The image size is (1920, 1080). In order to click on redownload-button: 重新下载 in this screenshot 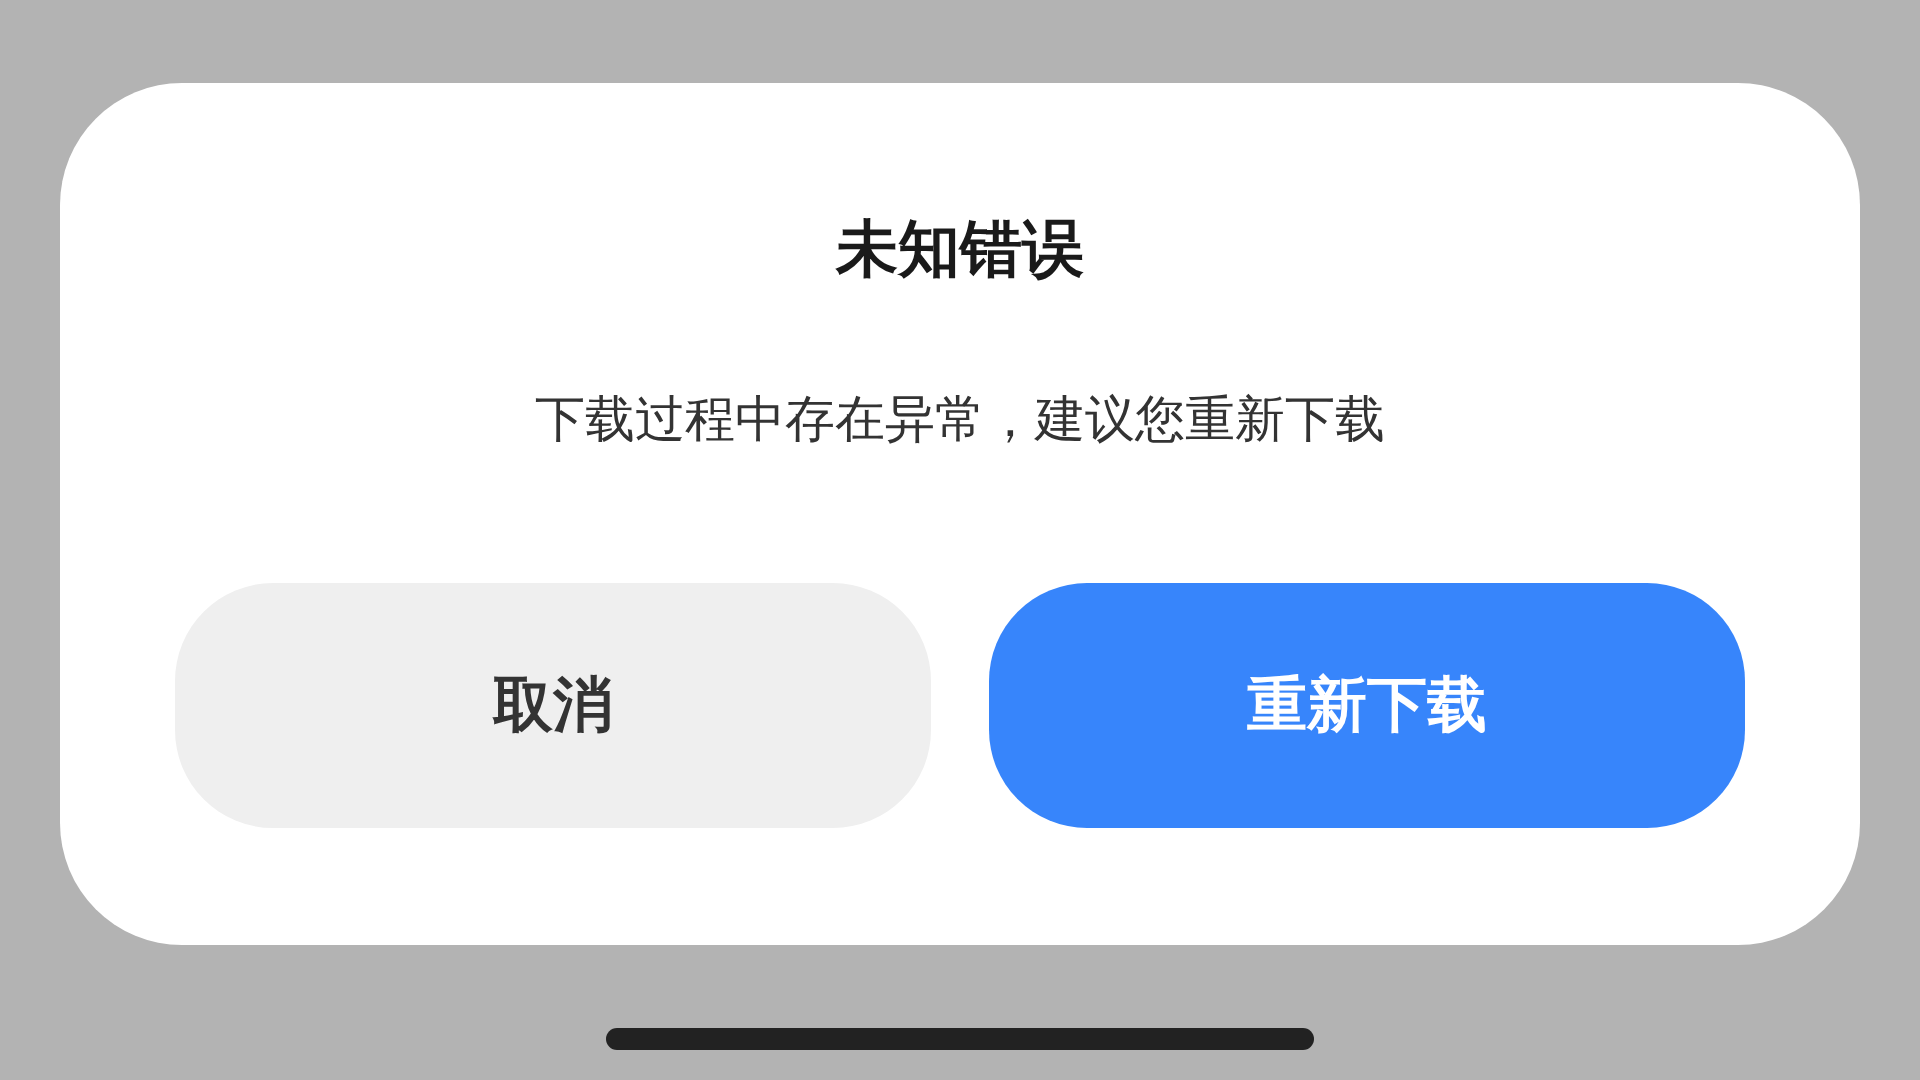, I will do `click(1367, 705)`.